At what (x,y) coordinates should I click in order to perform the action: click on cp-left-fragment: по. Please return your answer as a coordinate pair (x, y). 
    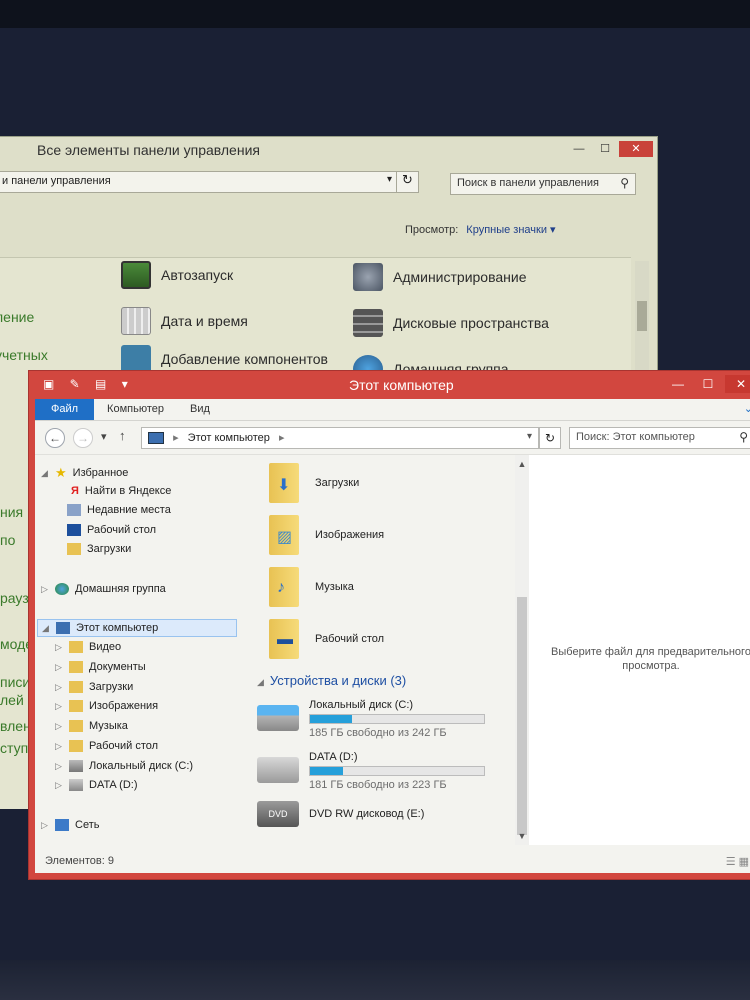
    Looking at the image, I should click on (7, 540).